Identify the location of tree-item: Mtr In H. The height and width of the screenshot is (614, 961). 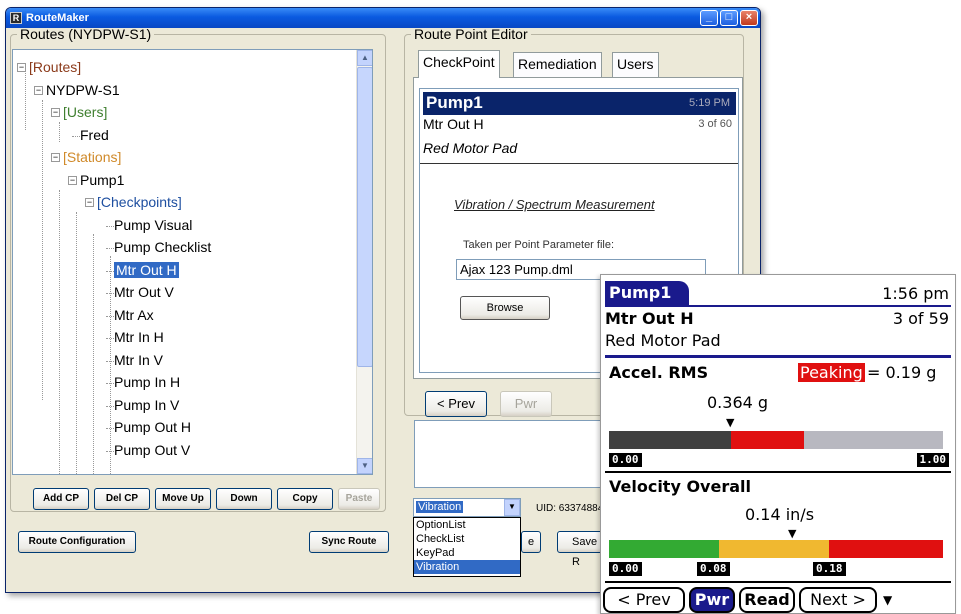
(139, 337).